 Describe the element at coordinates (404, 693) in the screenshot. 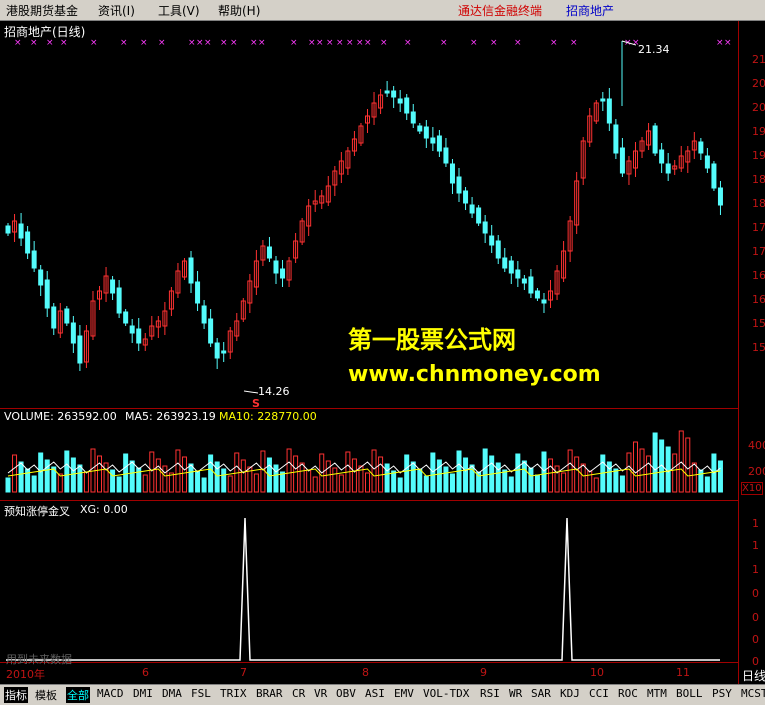

I see `tab-emv: EMV` at that location.